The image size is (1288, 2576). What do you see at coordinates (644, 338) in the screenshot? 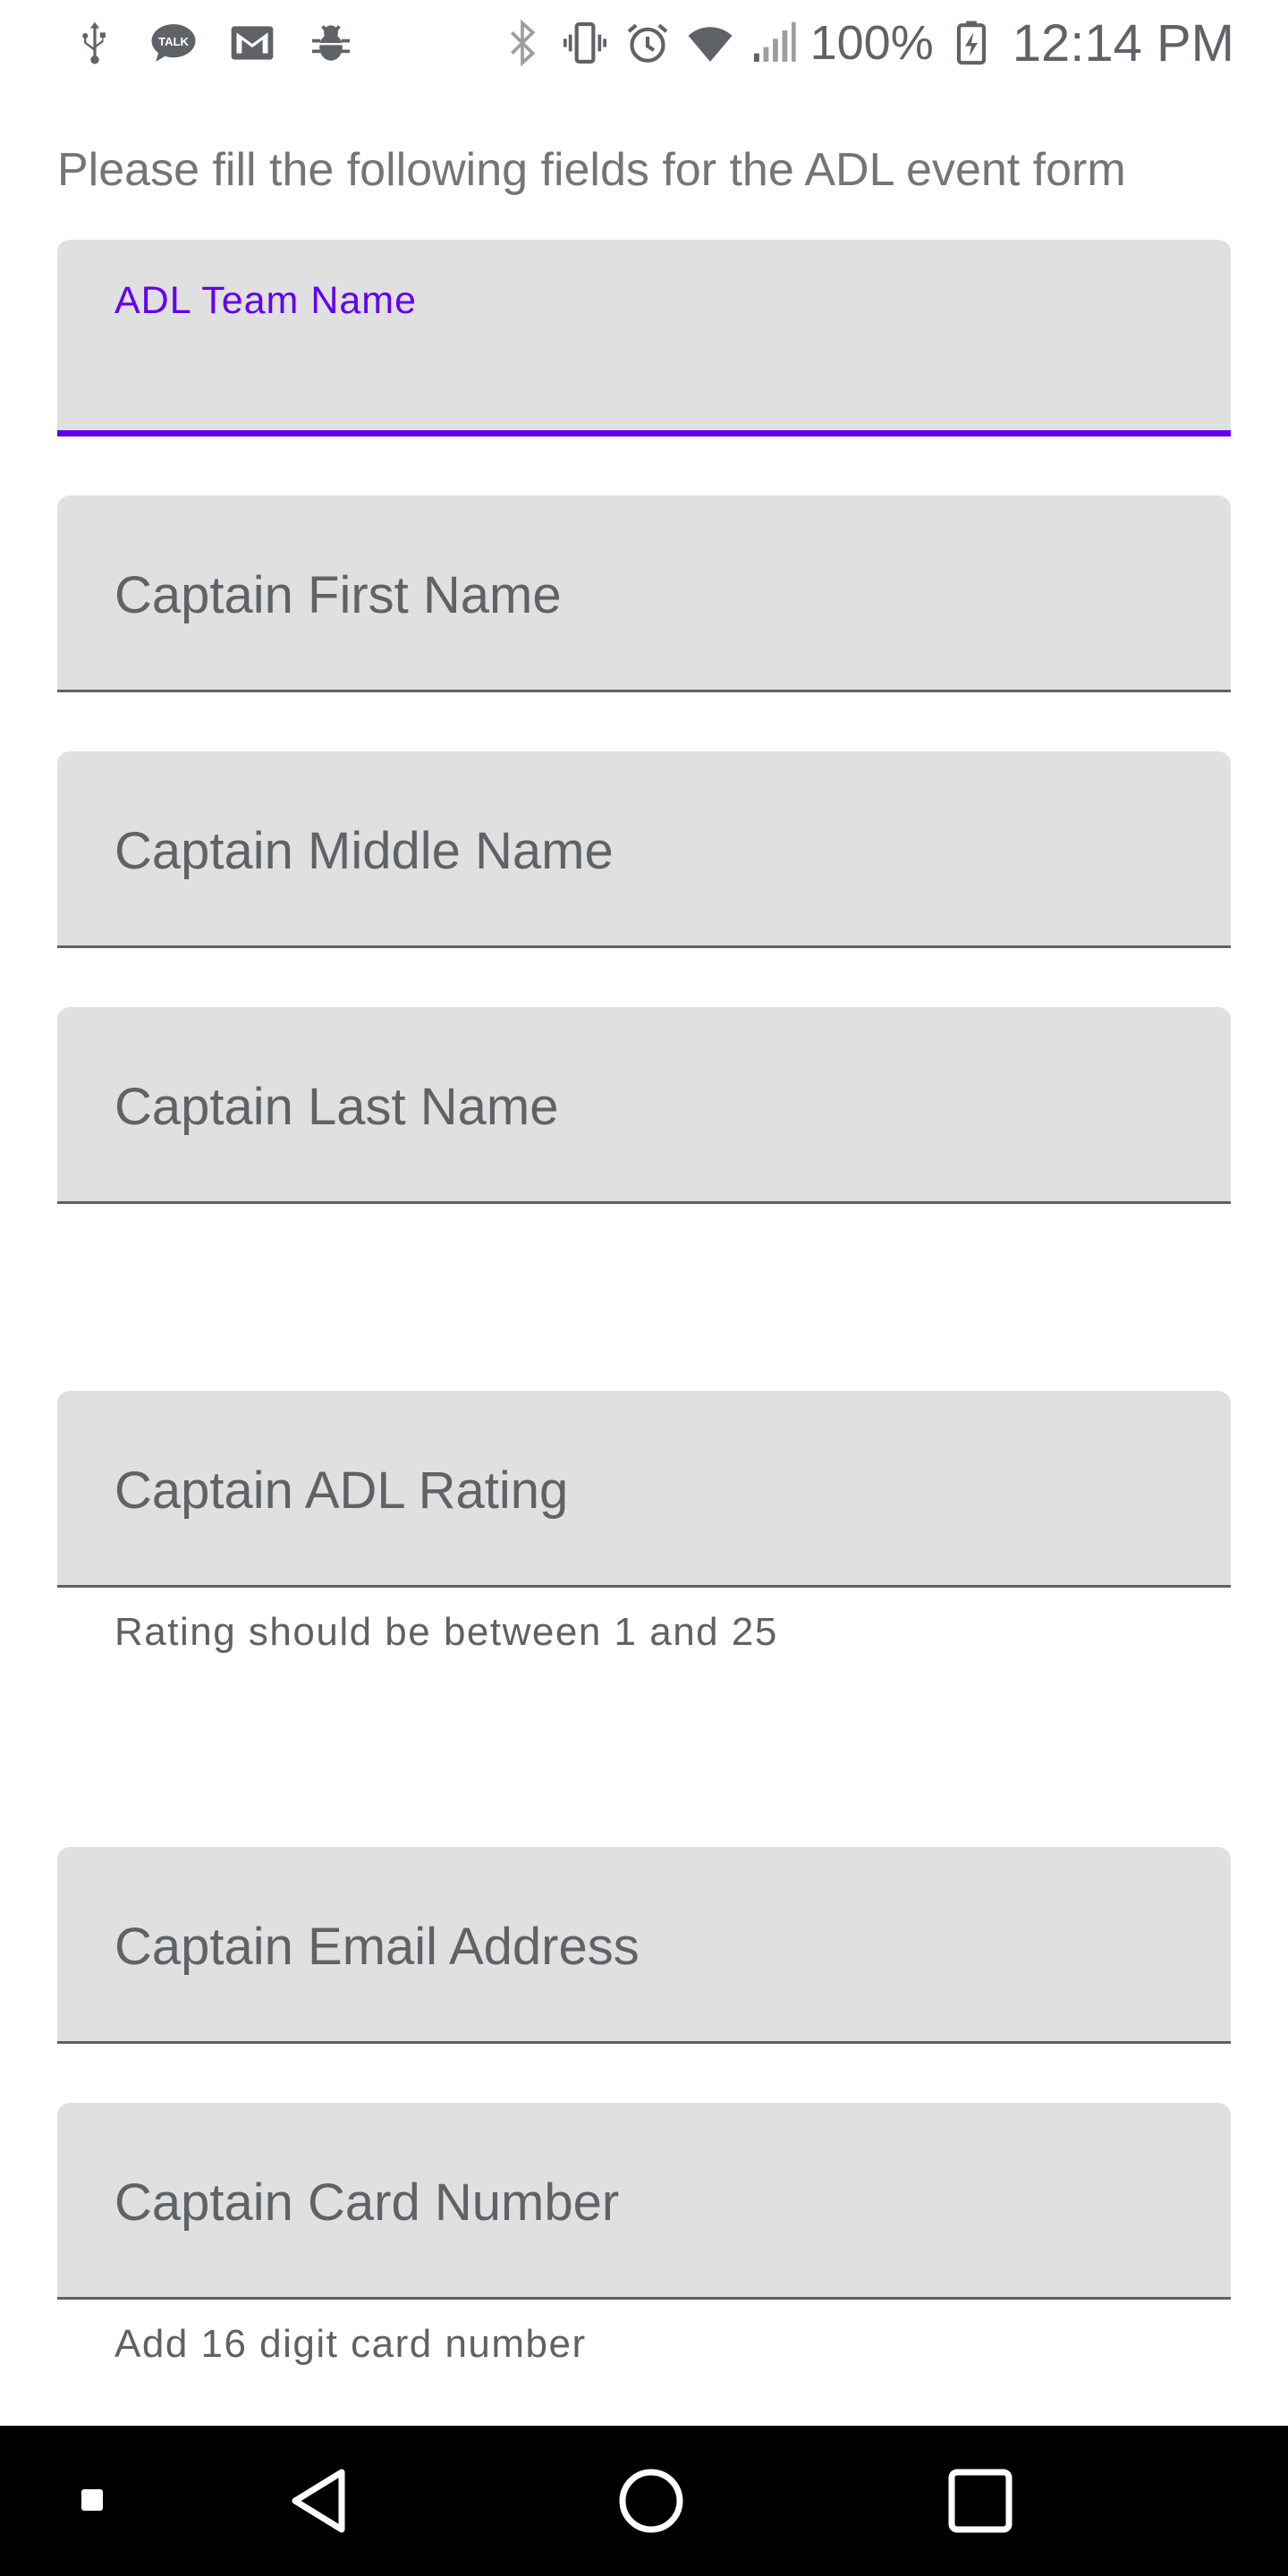
I see `adl-team-name-field: ADL Team Name` at bounding box center [644, 338].